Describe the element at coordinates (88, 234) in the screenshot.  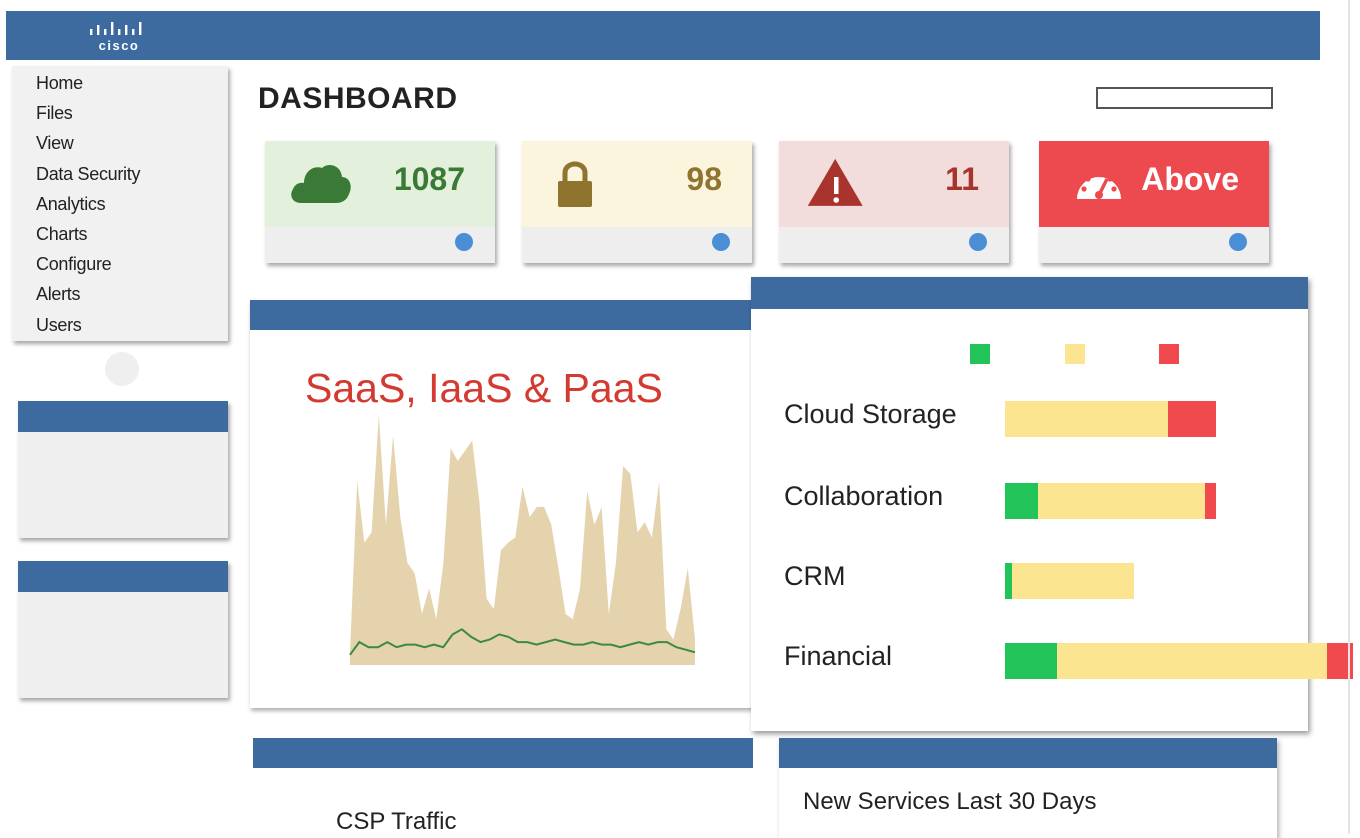
I see `menu-item-charts: Charts` at that location.